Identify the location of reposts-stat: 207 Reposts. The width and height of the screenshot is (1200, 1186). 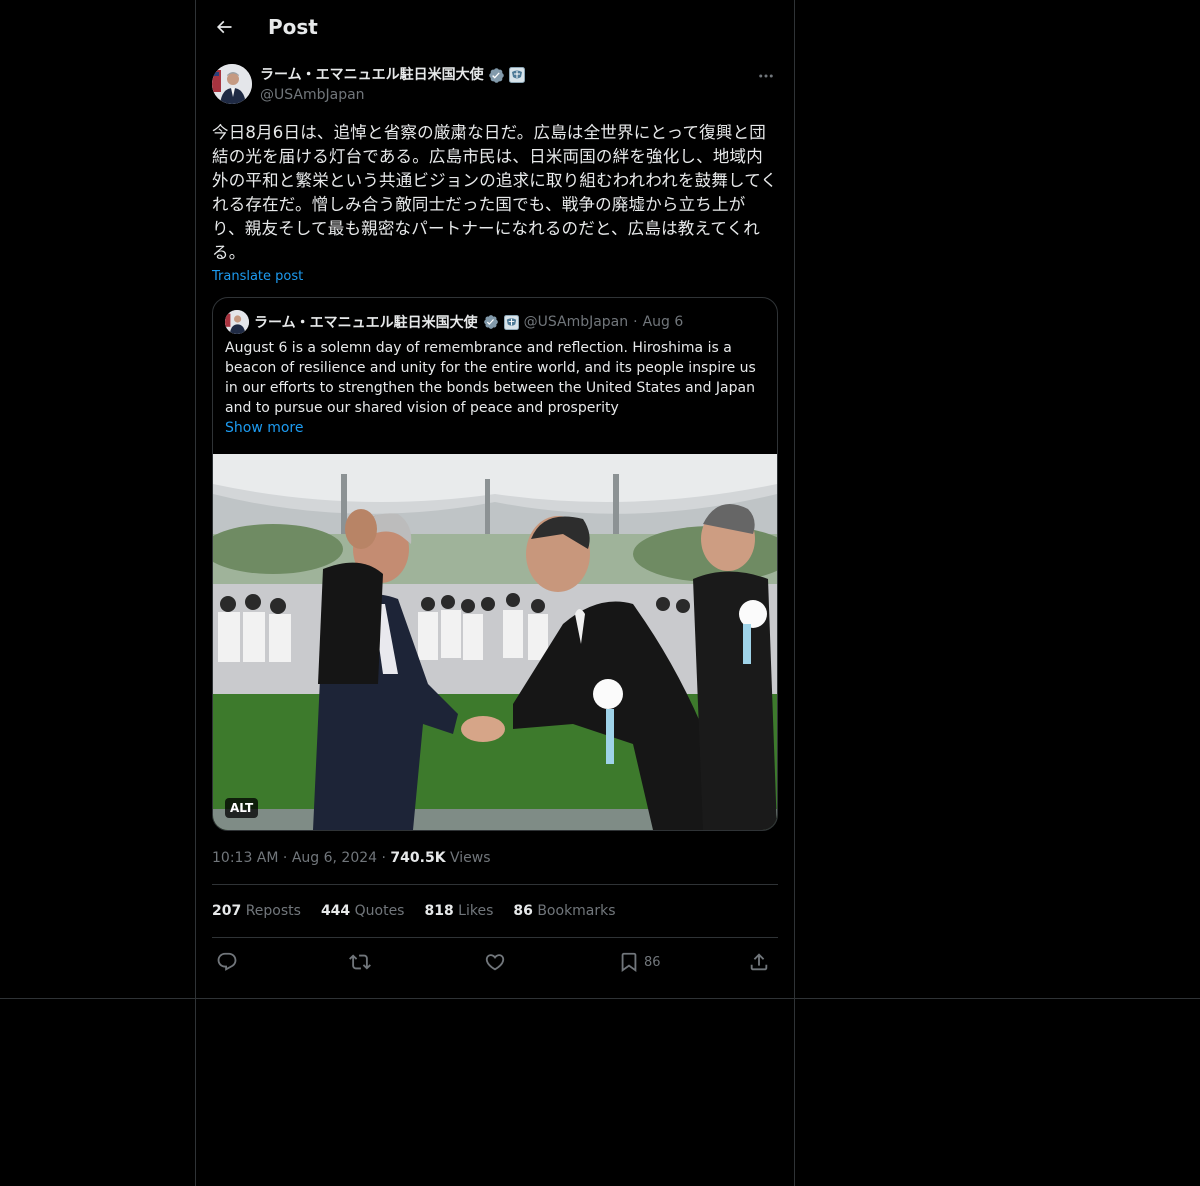
(256, 911).